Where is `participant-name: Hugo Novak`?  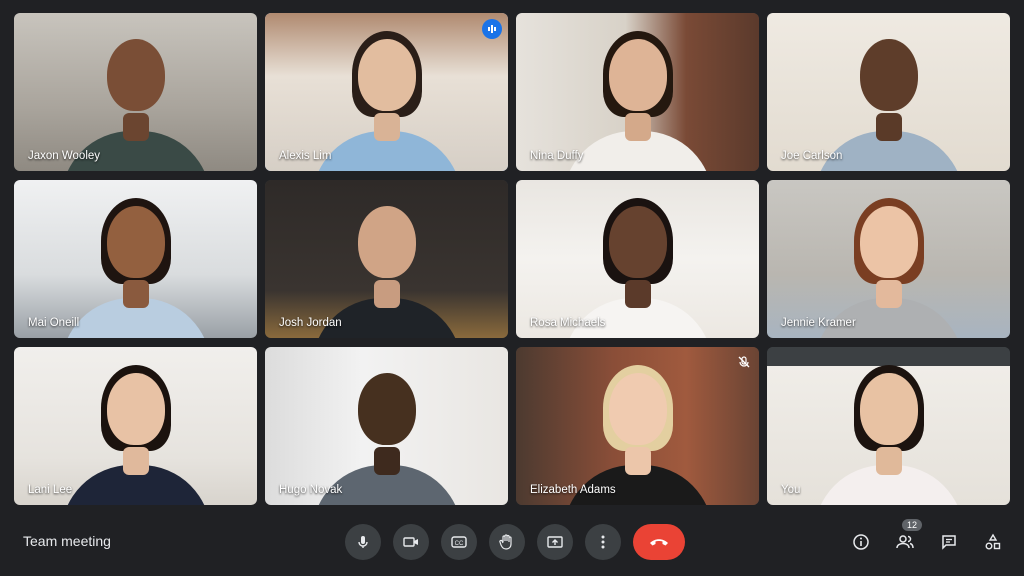
participant-name: Hugo Novak is located at coordinates (311, 490).